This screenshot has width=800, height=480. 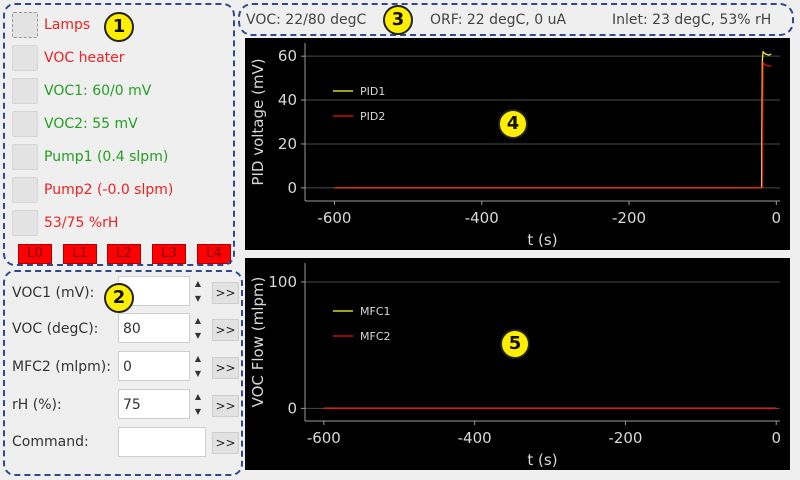 What do you see at coordinates (553, 125) in the screenshot?
I see `series-line-pid2` at bounding box center [553, 125].